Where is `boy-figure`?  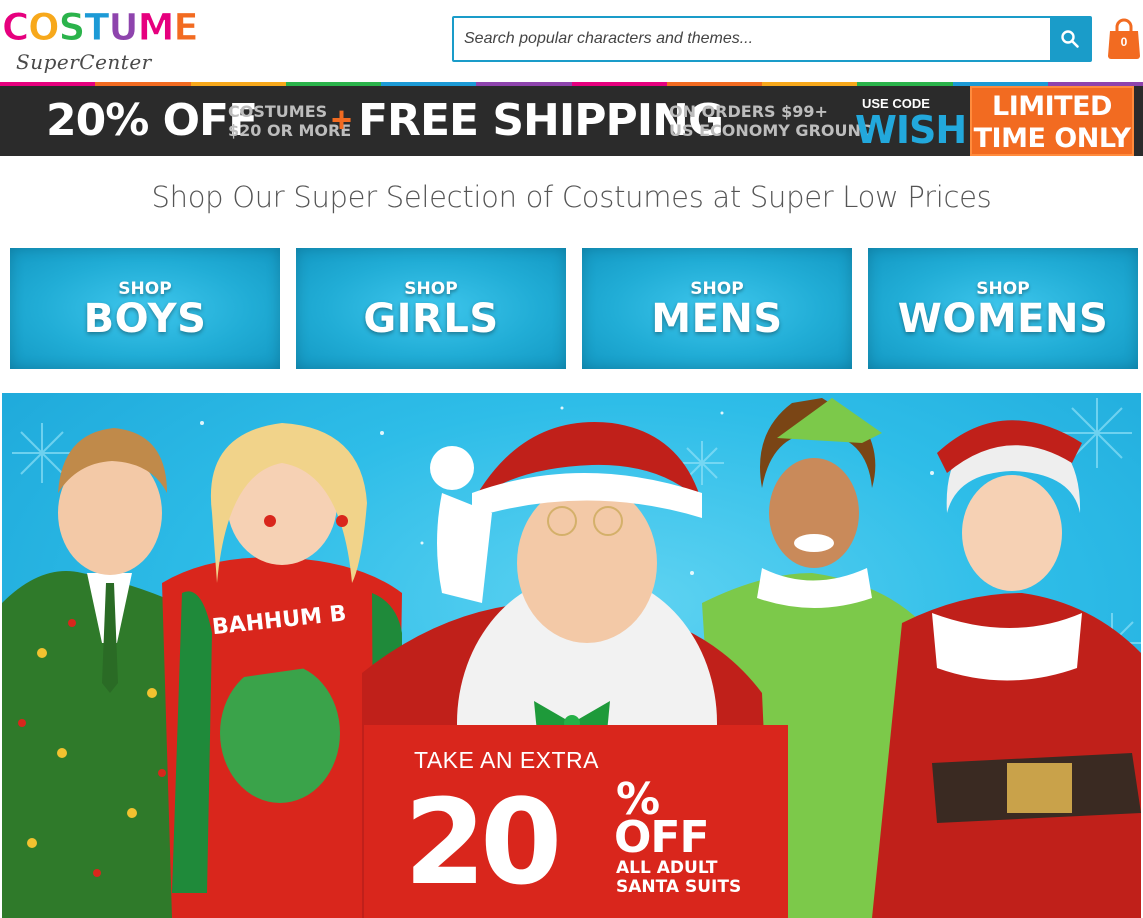 boy-figure is located at coordinates (97, 673).